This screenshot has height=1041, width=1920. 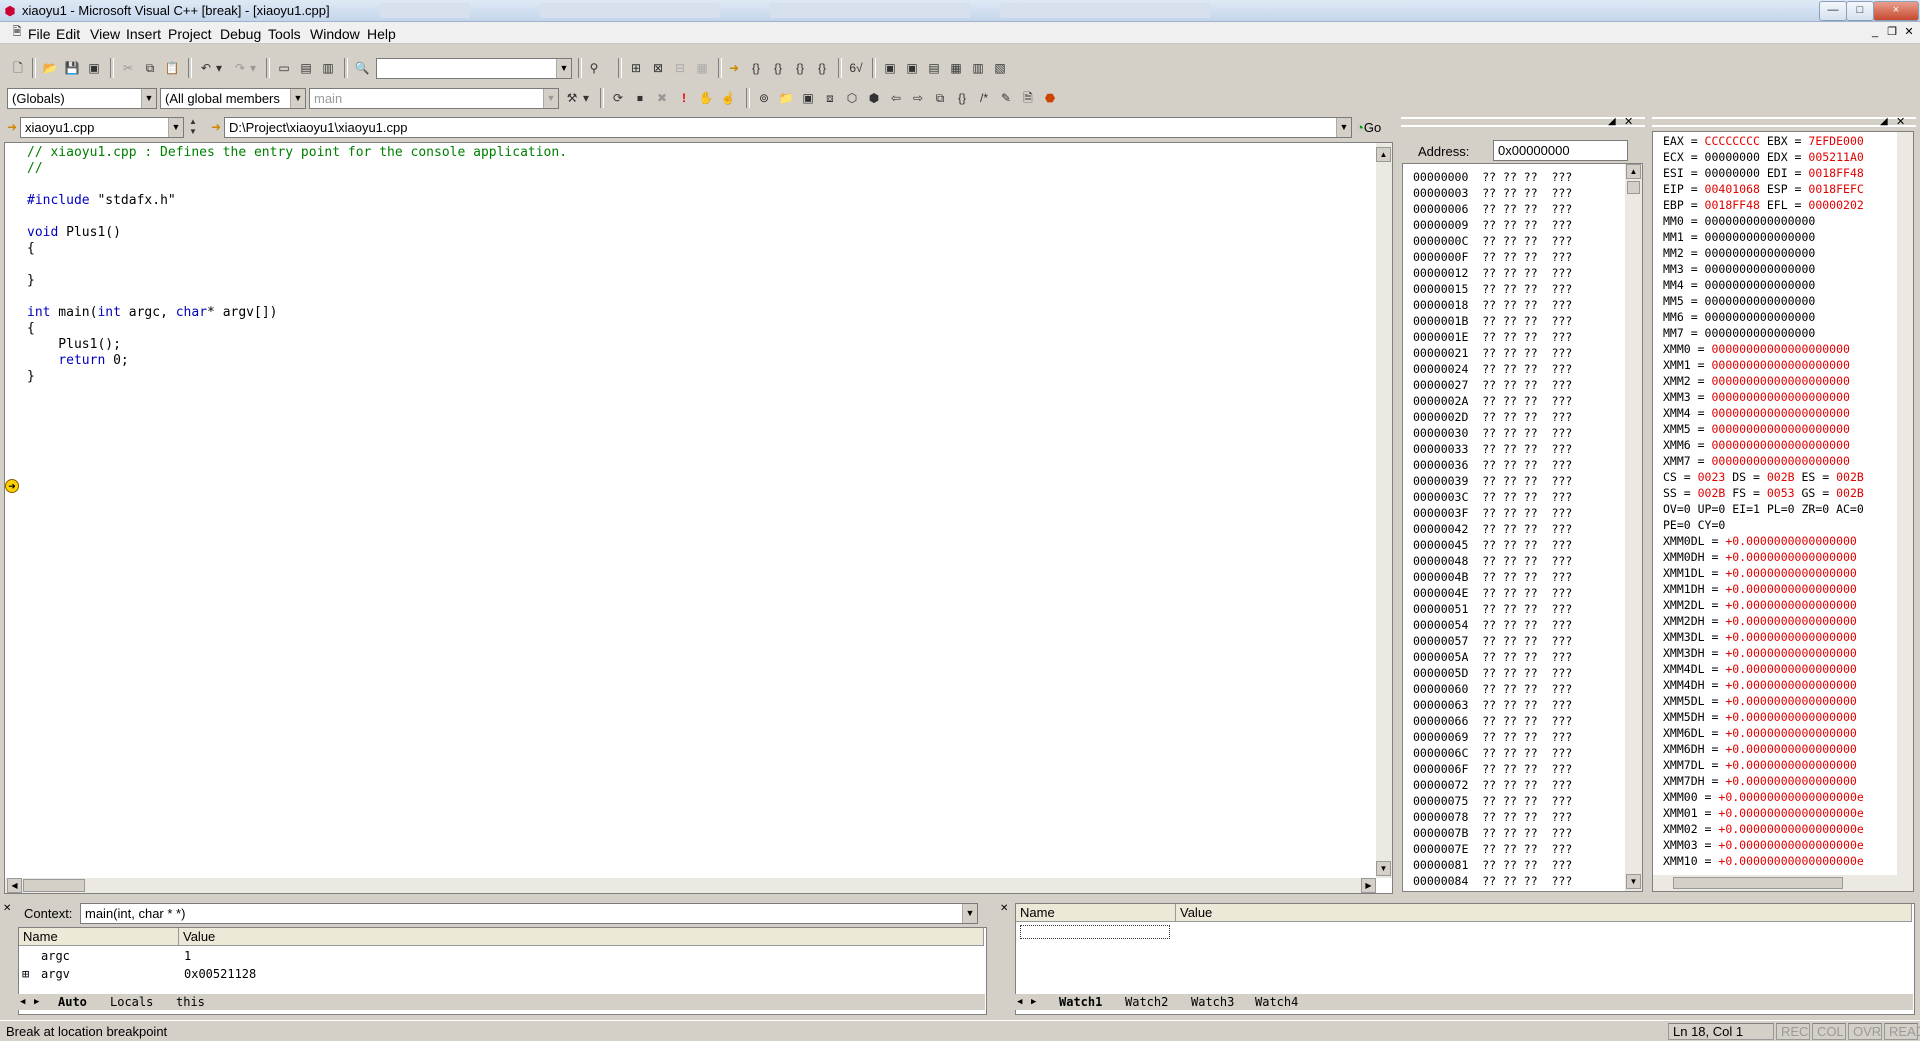 I want to click on debug-restart-icon: ⟳, so click(x=618, y=98).